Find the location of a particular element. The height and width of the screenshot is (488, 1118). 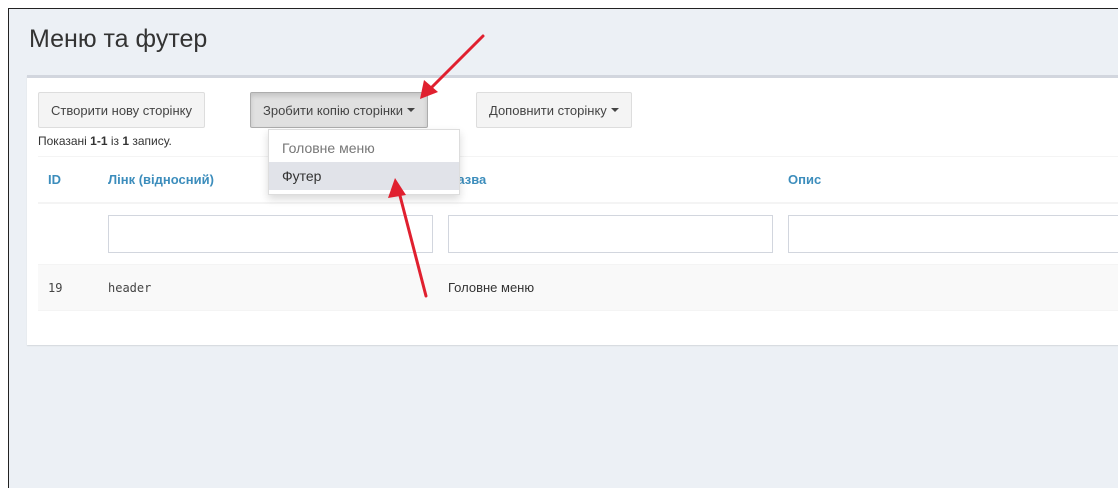

extend-page-dropdown-button: Доповнити сторінку is located at coordinates (554, 110).